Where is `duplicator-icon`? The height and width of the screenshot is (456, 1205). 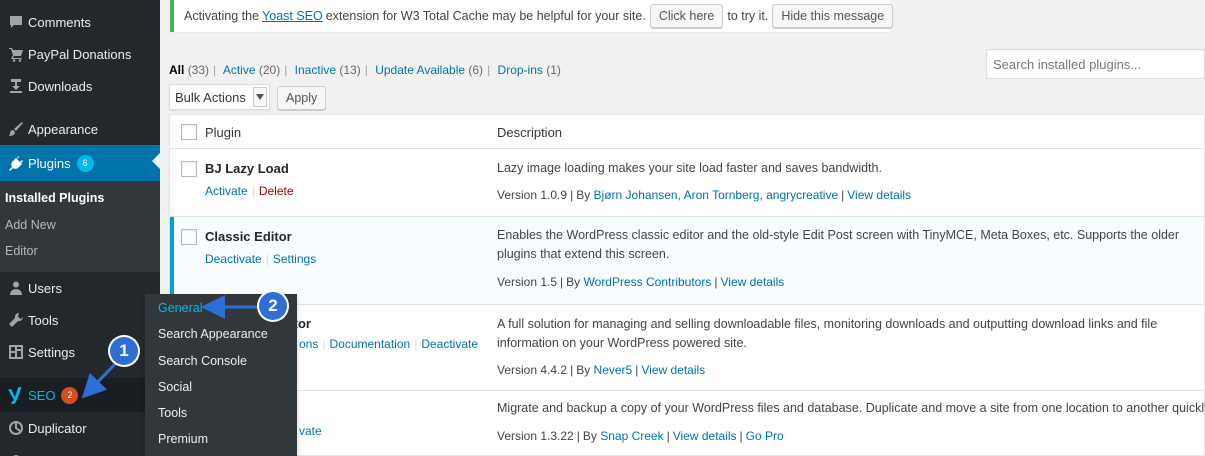
duplicator-icon is located at coordinates (14, 428).